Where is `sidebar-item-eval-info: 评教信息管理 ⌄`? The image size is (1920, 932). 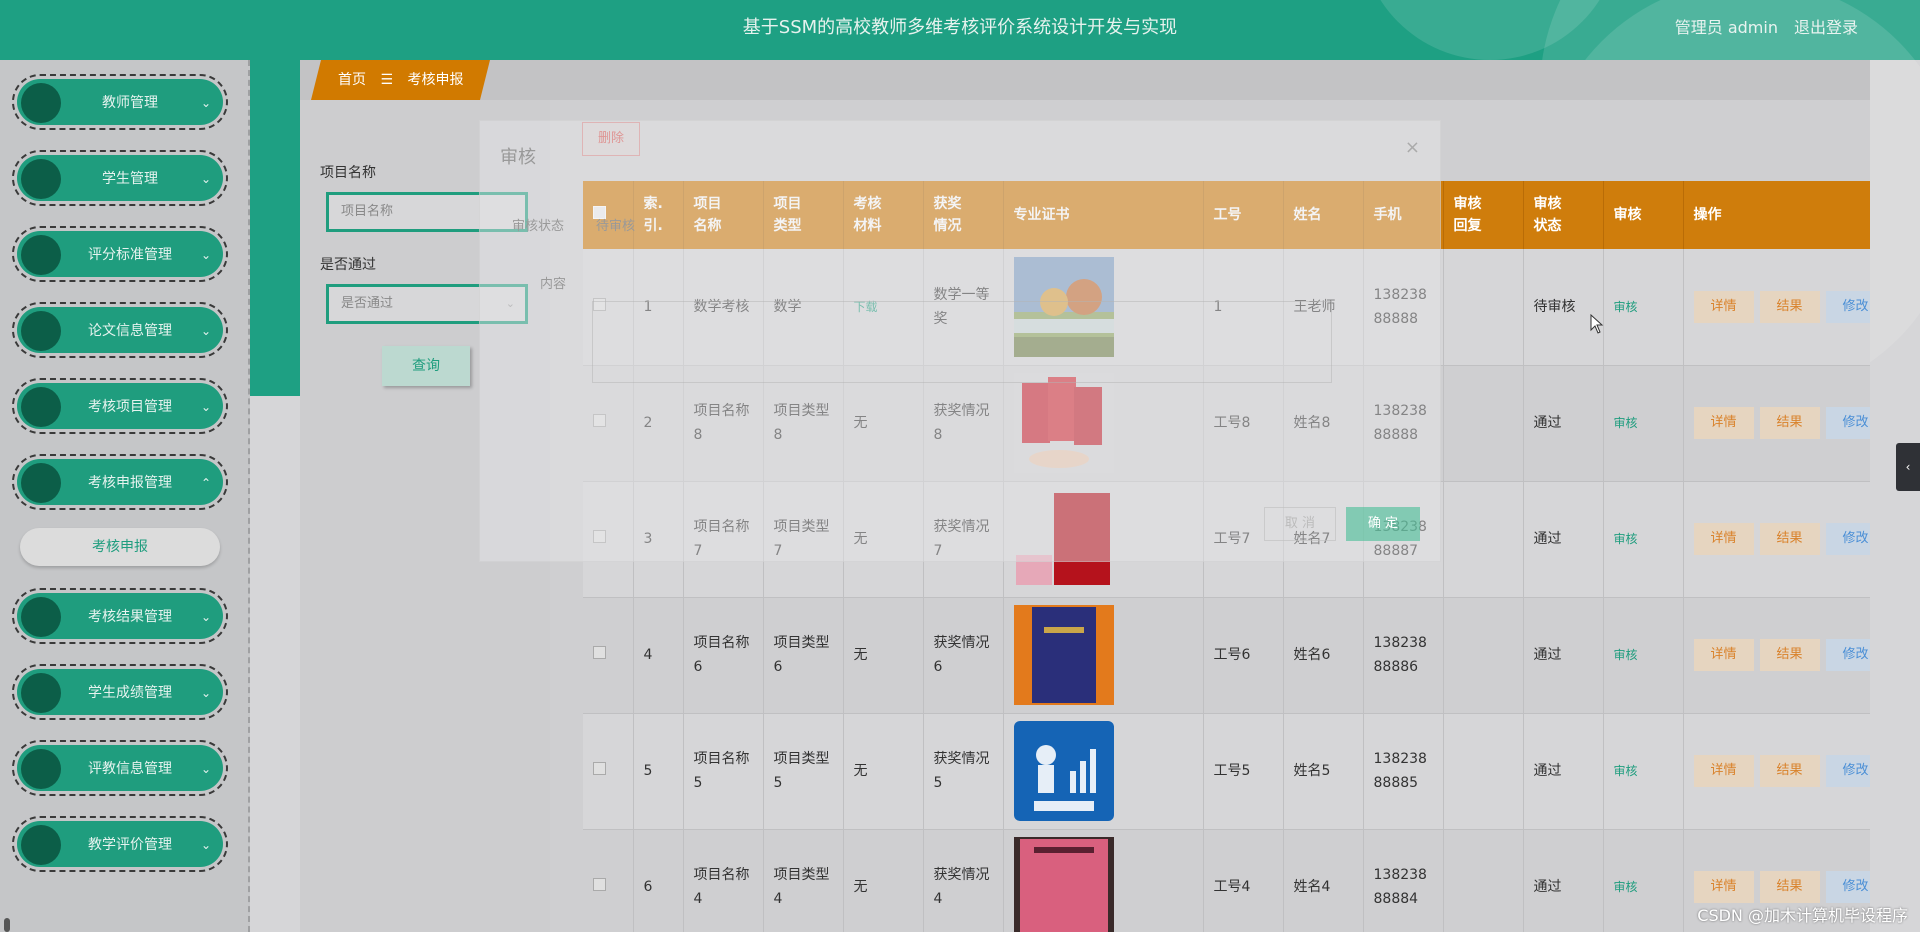
sidebar-item-eval-info: 评教信息管理 ⌄ is located at coordinates (120, 768).